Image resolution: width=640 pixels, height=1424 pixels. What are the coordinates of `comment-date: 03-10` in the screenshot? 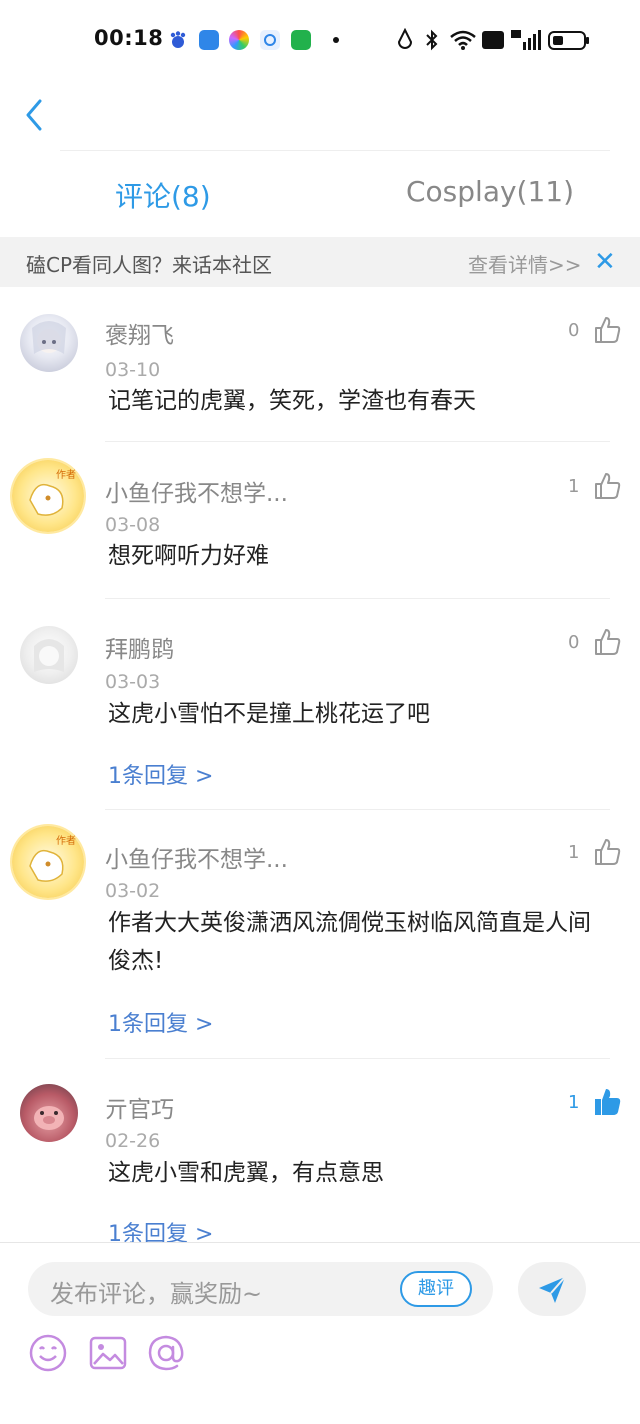 It's located at (133, 370).